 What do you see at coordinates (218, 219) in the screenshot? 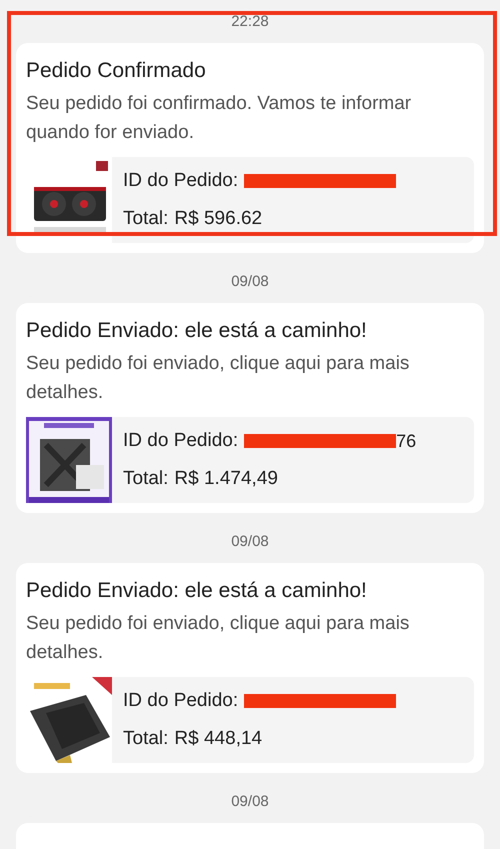
I see `total-value: R$ 596.62` at bounding box center [218, 219].